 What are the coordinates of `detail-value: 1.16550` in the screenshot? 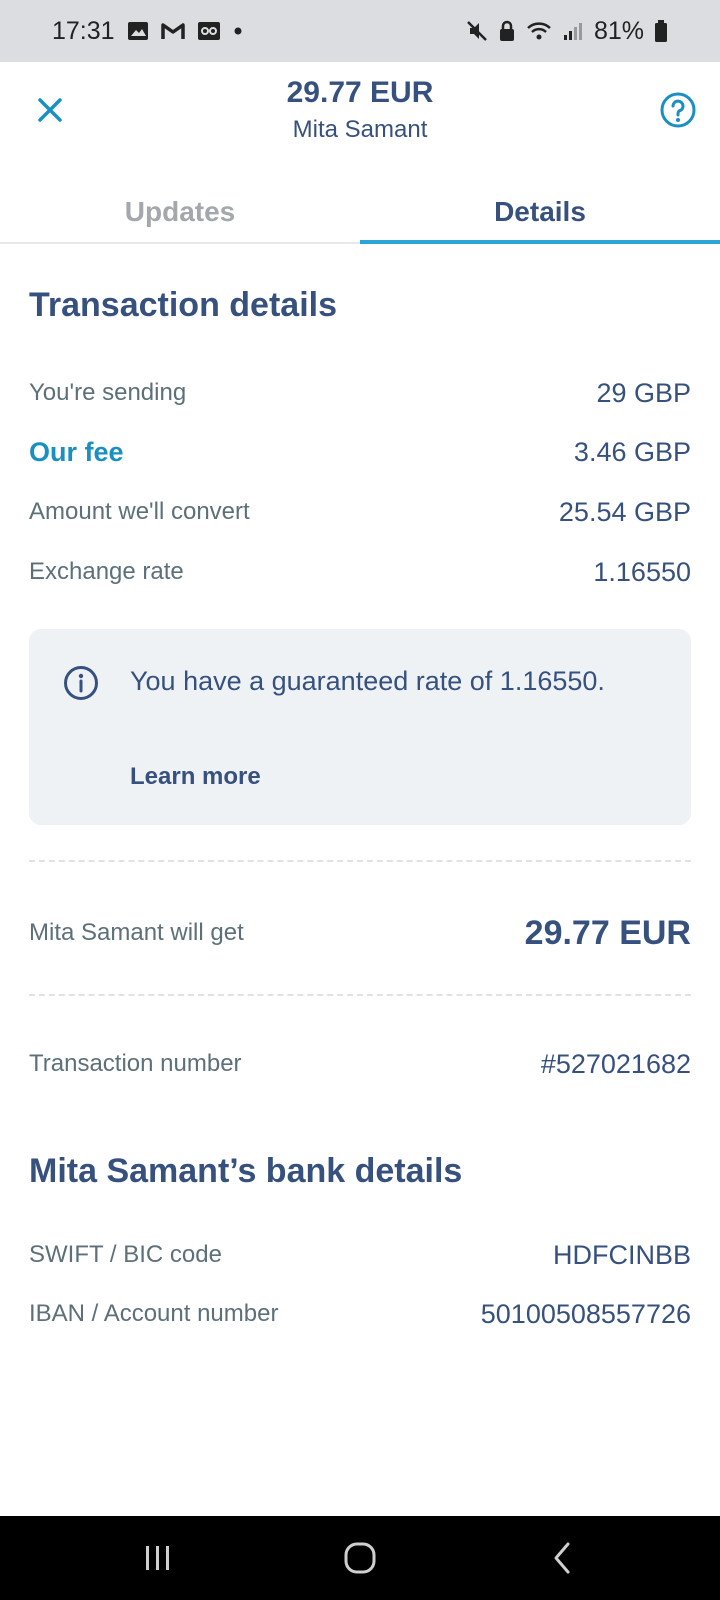 It's located at (642, 571).